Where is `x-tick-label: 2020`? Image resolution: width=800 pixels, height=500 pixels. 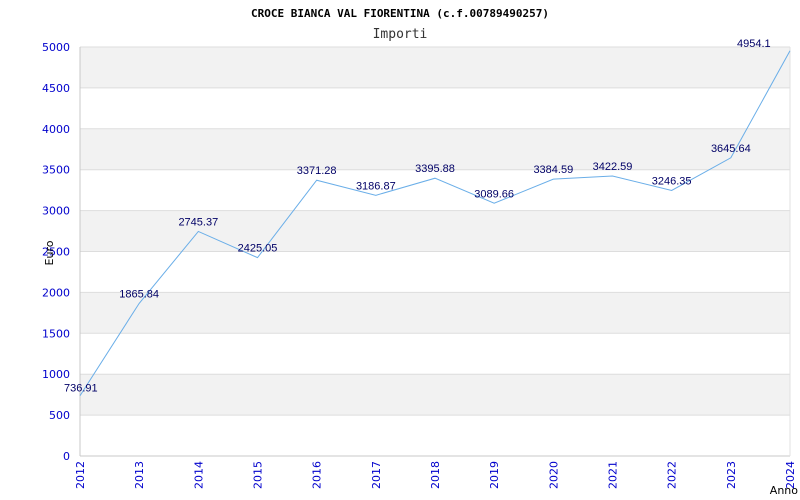 x-tick-label: 2020 is located at coordinates (553, 475).